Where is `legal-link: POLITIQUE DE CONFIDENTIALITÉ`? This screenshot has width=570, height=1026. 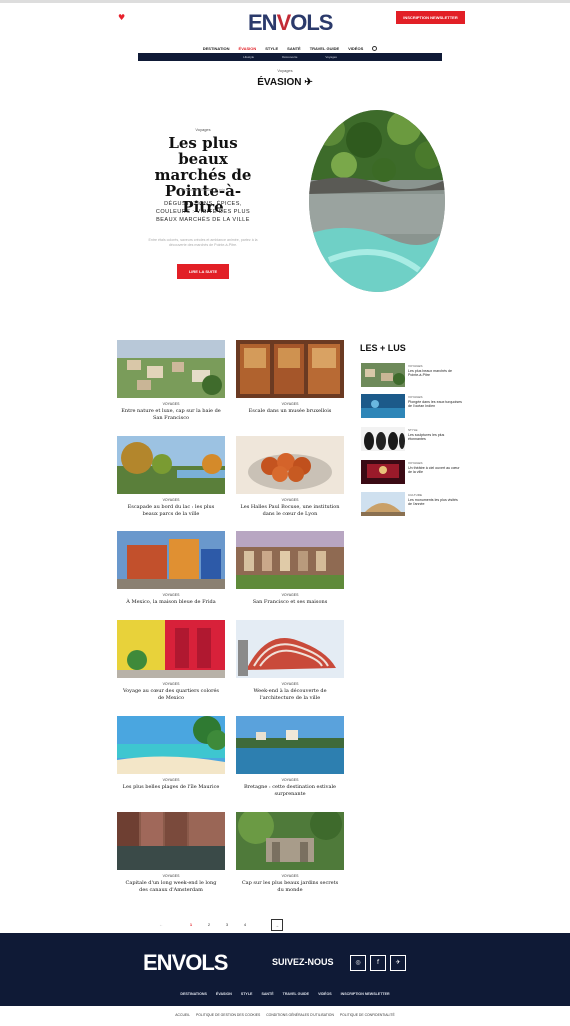 legal-link: POLITIQUE DE CONFIDENTIALITÉ is located at coordinates (367, 1015).